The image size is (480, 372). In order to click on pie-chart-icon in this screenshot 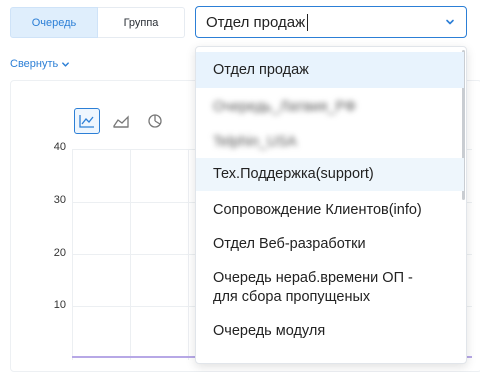, I will do `click(155, 121)`.